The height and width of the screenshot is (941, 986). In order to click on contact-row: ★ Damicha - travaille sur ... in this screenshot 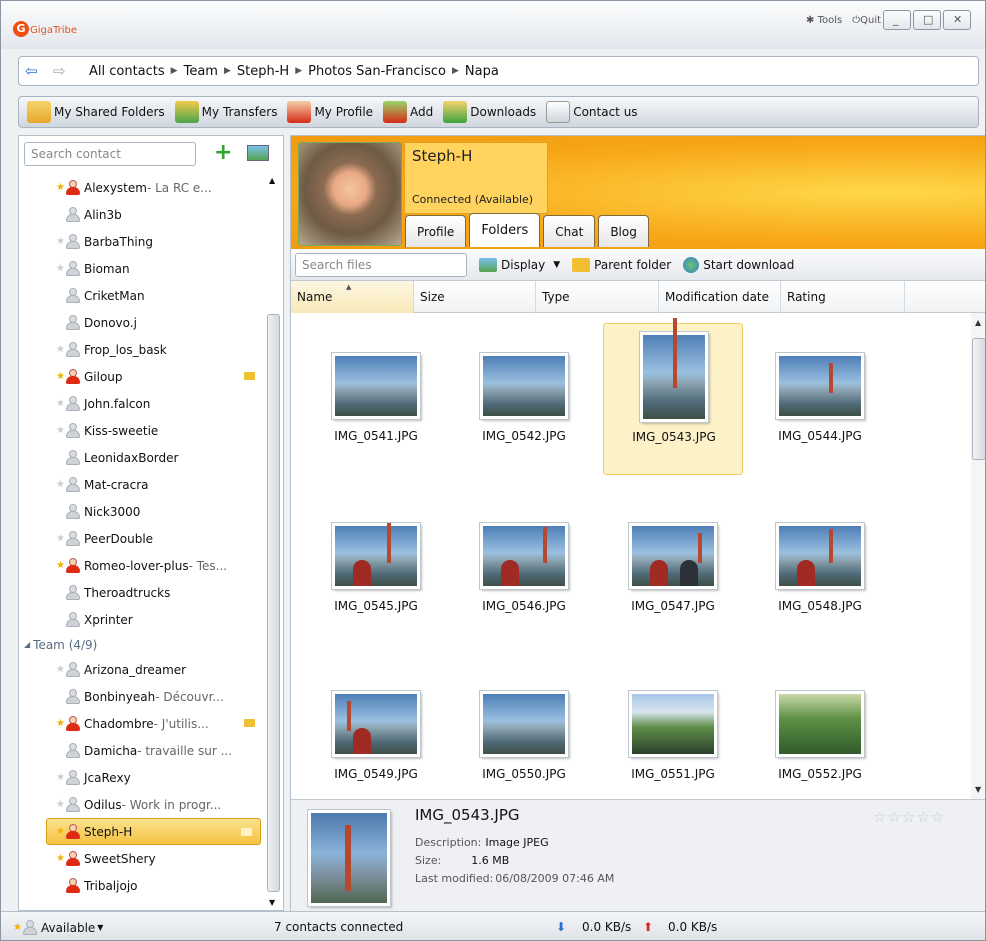, I will do `click(141, 750)`.